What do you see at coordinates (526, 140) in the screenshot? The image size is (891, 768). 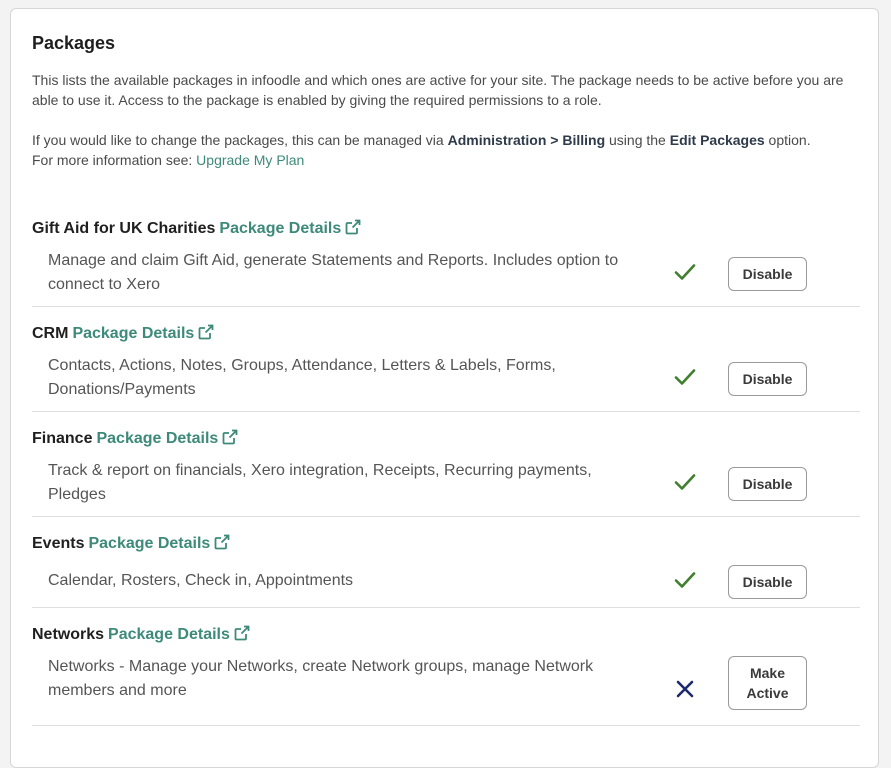 I see `billing-path: Administration > Billing` at bounding box center [526, 140].